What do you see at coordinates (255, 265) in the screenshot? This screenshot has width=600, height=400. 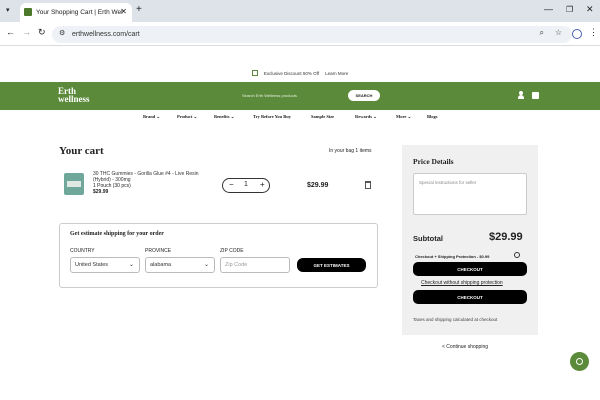 I see `zip-code-input: Zip Code` at bounding box center [255, 265].